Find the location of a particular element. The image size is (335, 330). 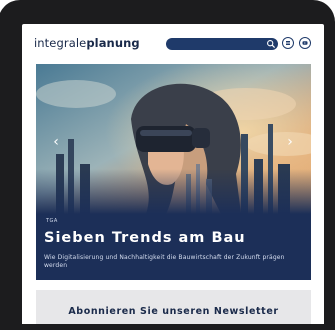

newsletter-title: Abonnieren Sie unseren Newsletter is located at coordinates (173, 311).